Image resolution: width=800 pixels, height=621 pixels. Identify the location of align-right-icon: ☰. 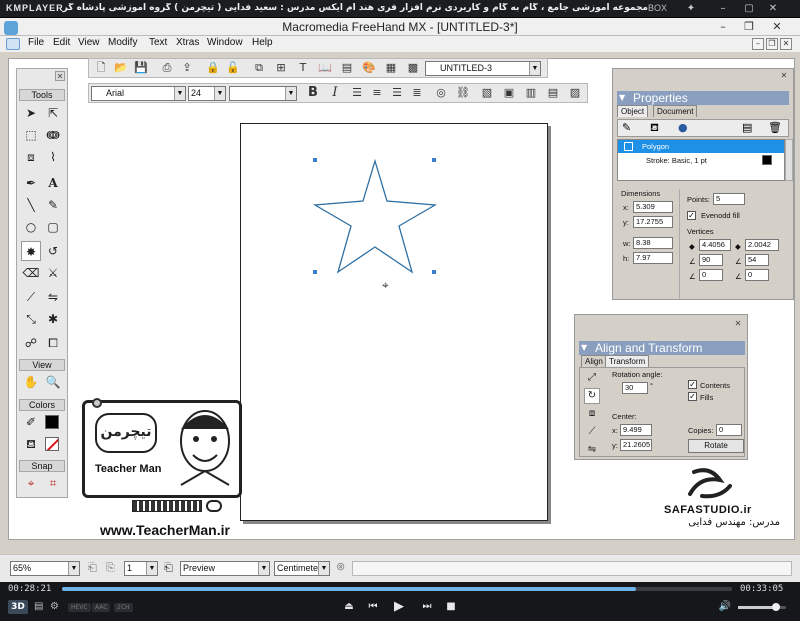
(397, 93).